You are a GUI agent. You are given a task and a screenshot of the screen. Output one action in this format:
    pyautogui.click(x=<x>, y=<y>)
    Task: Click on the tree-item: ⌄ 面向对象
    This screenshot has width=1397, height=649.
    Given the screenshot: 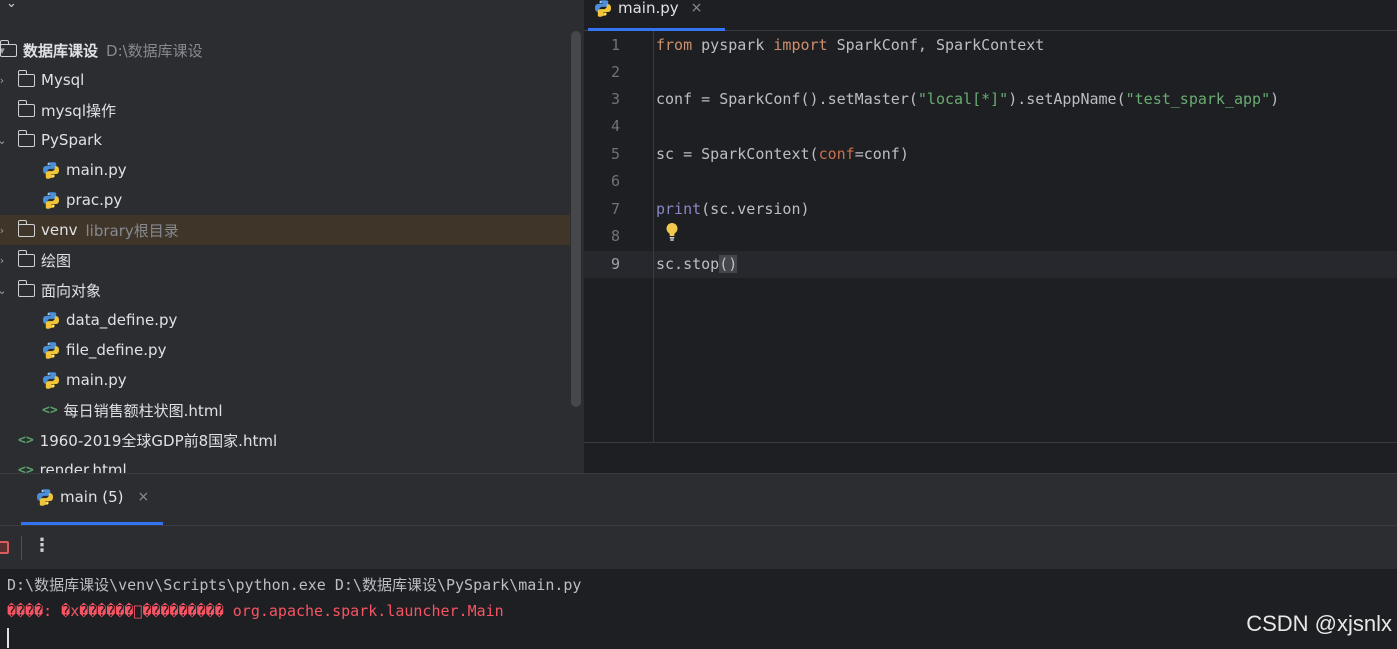 What is the action you would take?
    pyautogui.click(x=285, y=290)
    